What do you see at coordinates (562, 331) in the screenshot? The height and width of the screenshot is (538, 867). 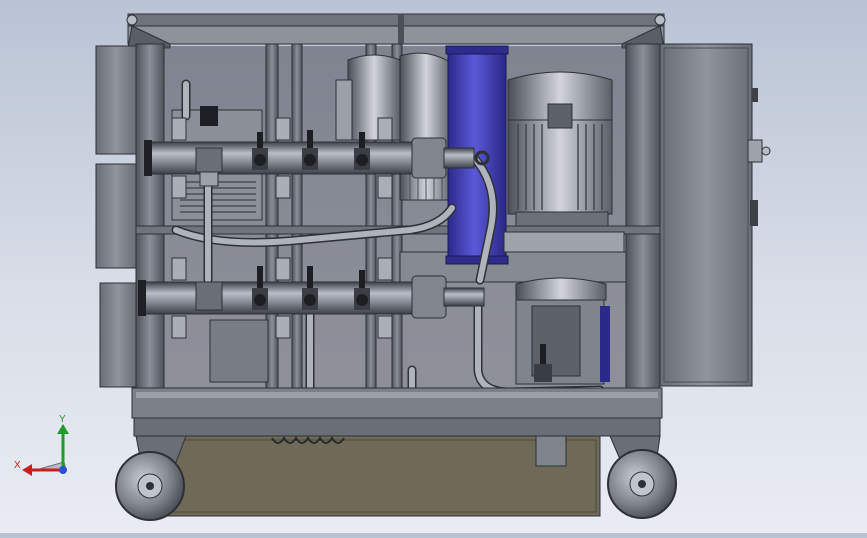 I see `lower-gear-pump` at bounding box center [562, 331].